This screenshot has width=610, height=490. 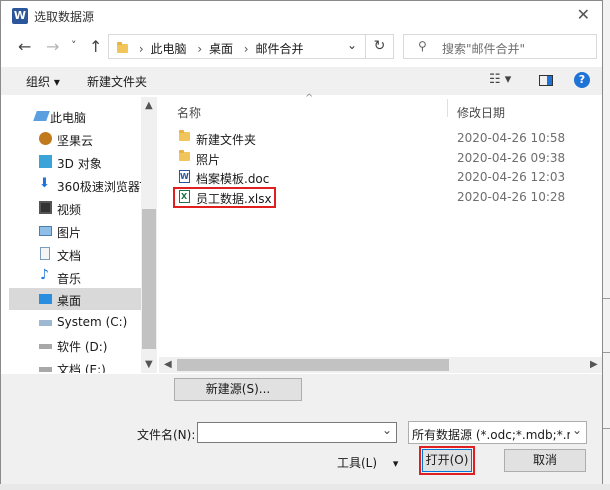 I want to click on document-icon, so click(x=45, y=253).